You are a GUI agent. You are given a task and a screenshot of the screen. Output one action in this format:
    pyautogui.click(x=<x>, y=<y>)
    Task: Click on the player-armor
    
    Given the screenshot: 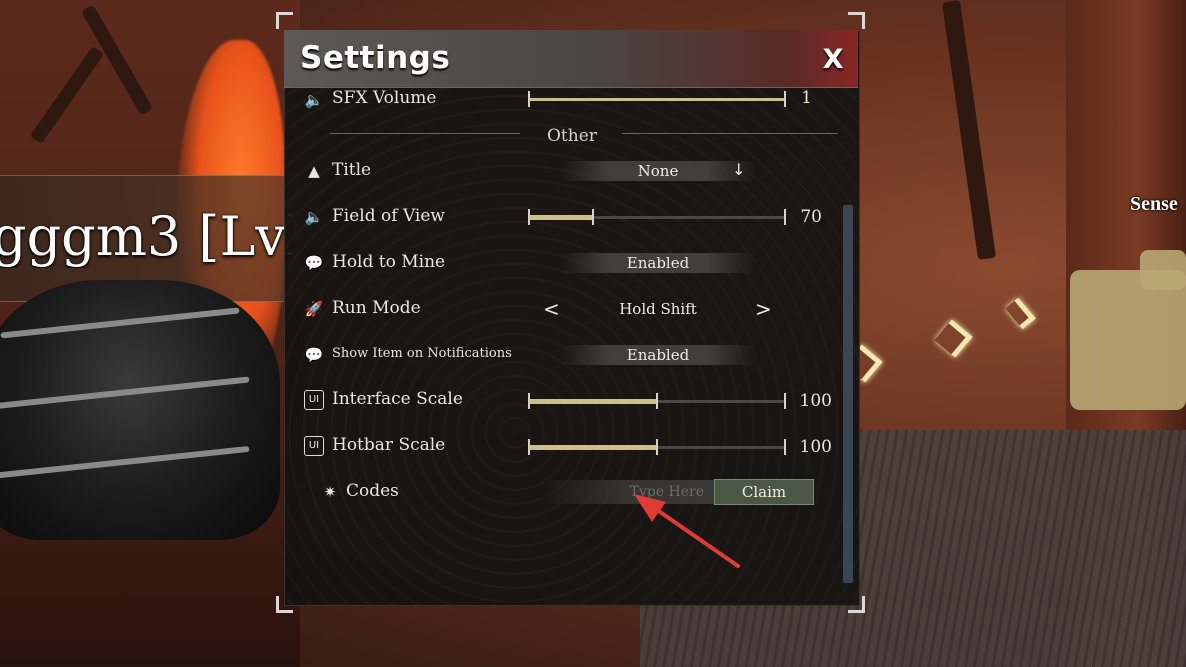 What is the action you would take?
    pyautogui.click(x=140, y=410)
    